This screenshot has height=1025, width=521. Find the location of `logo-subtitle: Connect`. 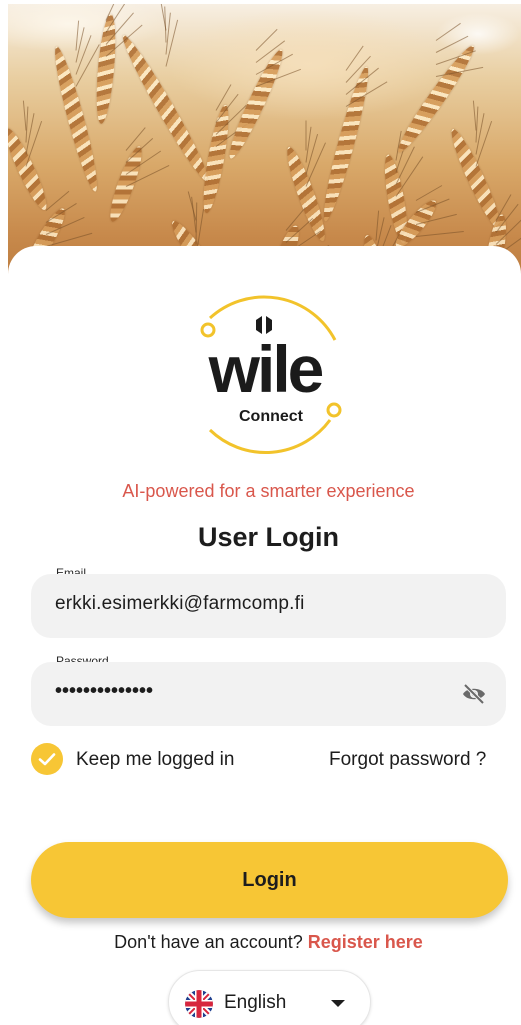

logo-subtitle: Connect is located at coordinates (271, 416).